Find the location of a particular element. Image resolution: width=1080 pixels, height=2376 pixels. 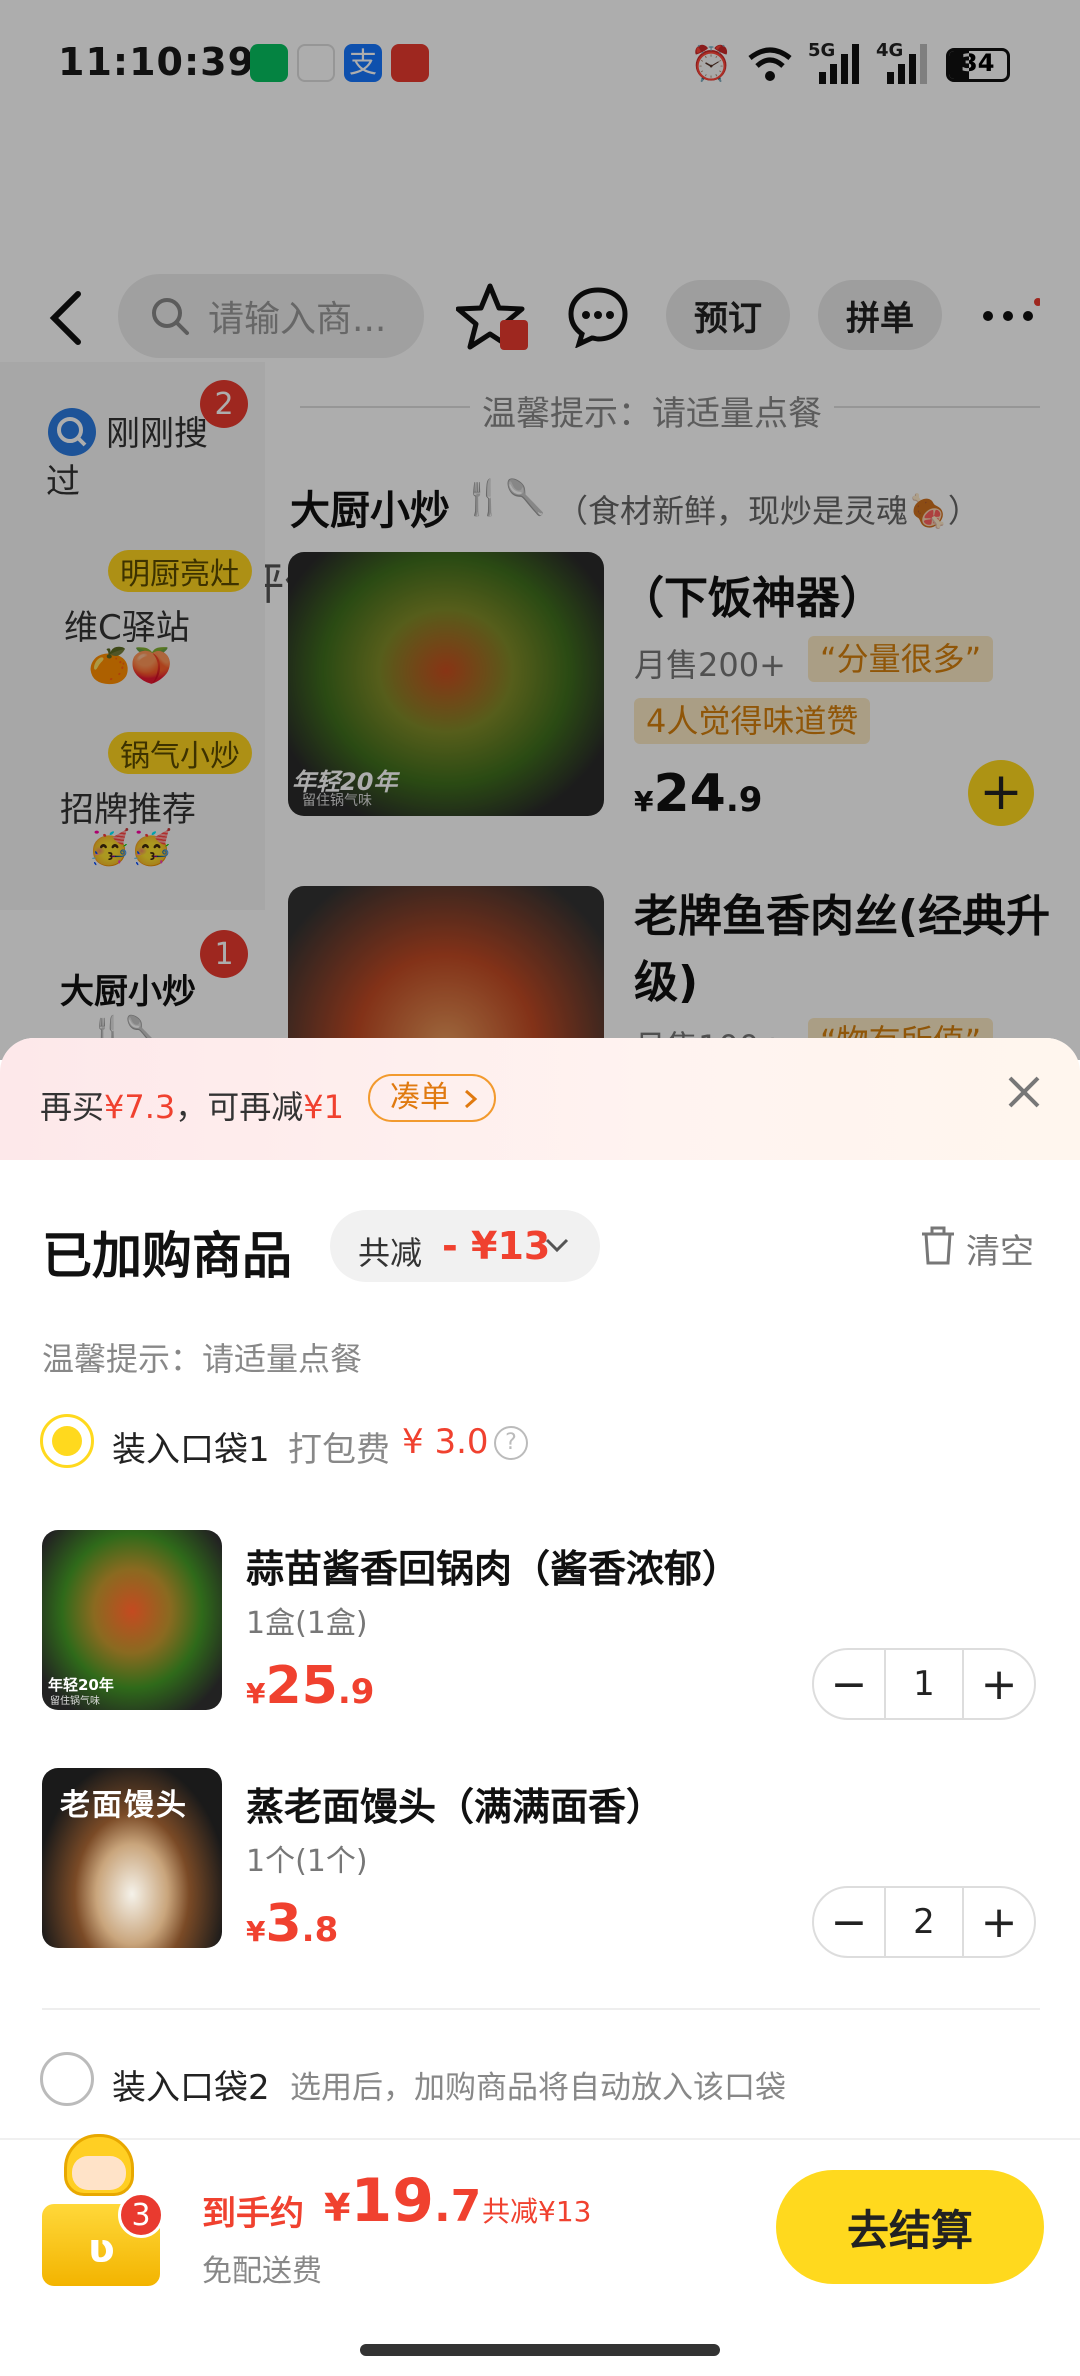

bag1-radio is located at coordinates (67, 1441).